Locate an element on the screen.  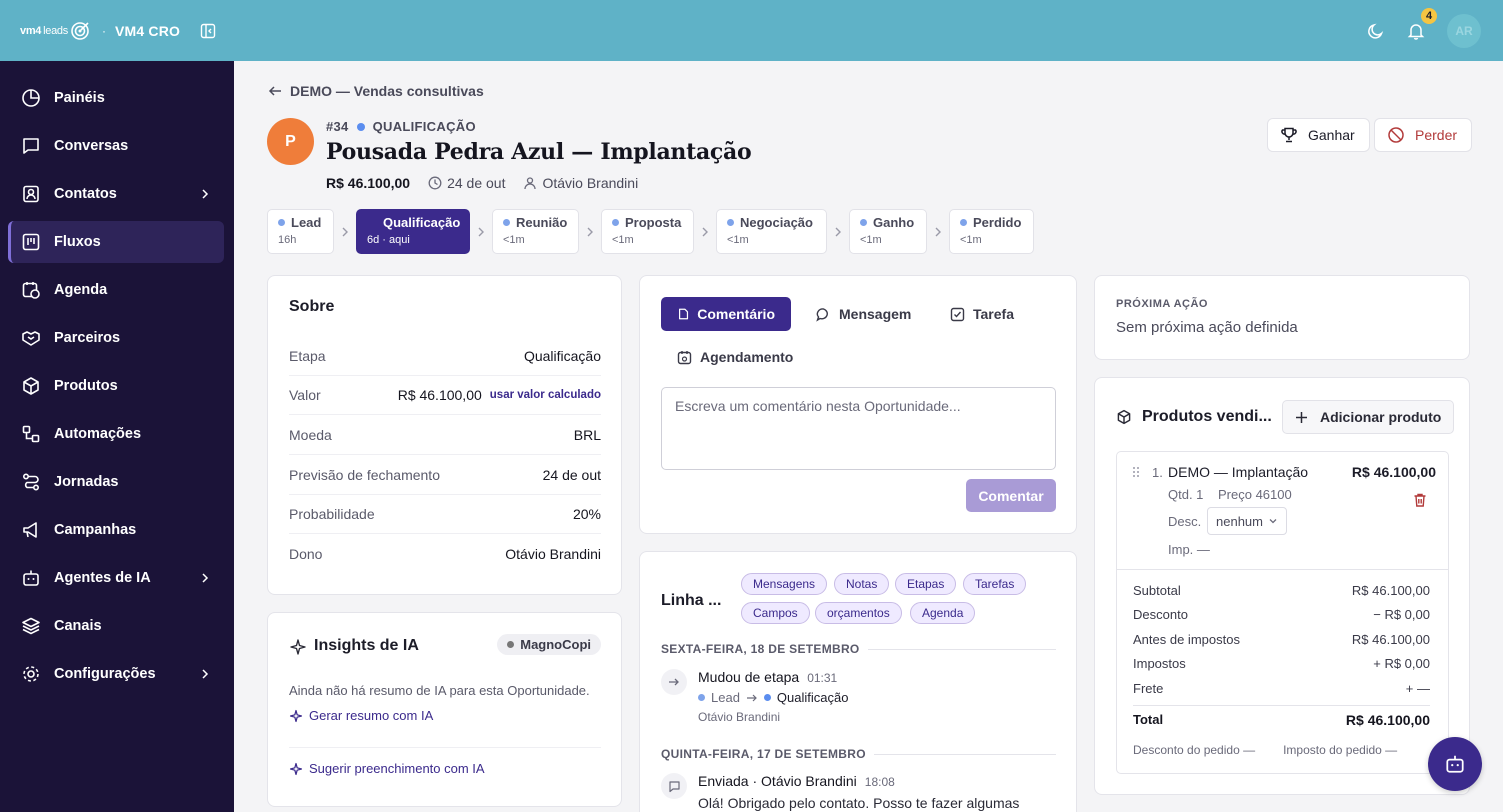
sidebar-item-label: Canais is located at coordinates (78, 626).